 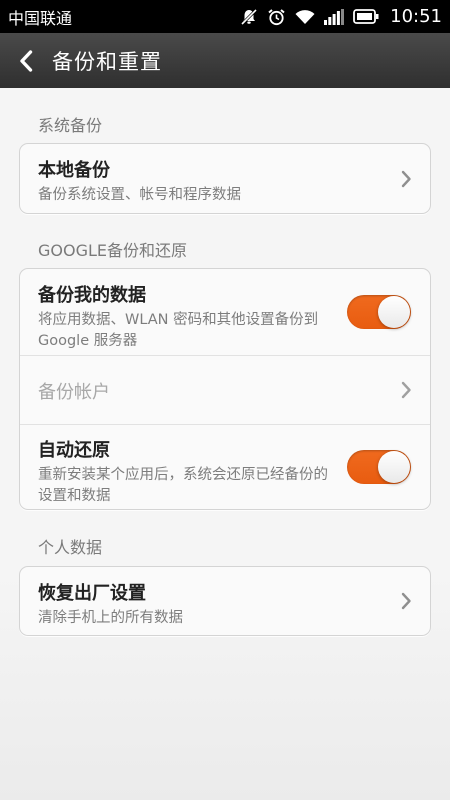 I want to click on status-bar: 中国联通 10:51, so click(x=225, y=16).